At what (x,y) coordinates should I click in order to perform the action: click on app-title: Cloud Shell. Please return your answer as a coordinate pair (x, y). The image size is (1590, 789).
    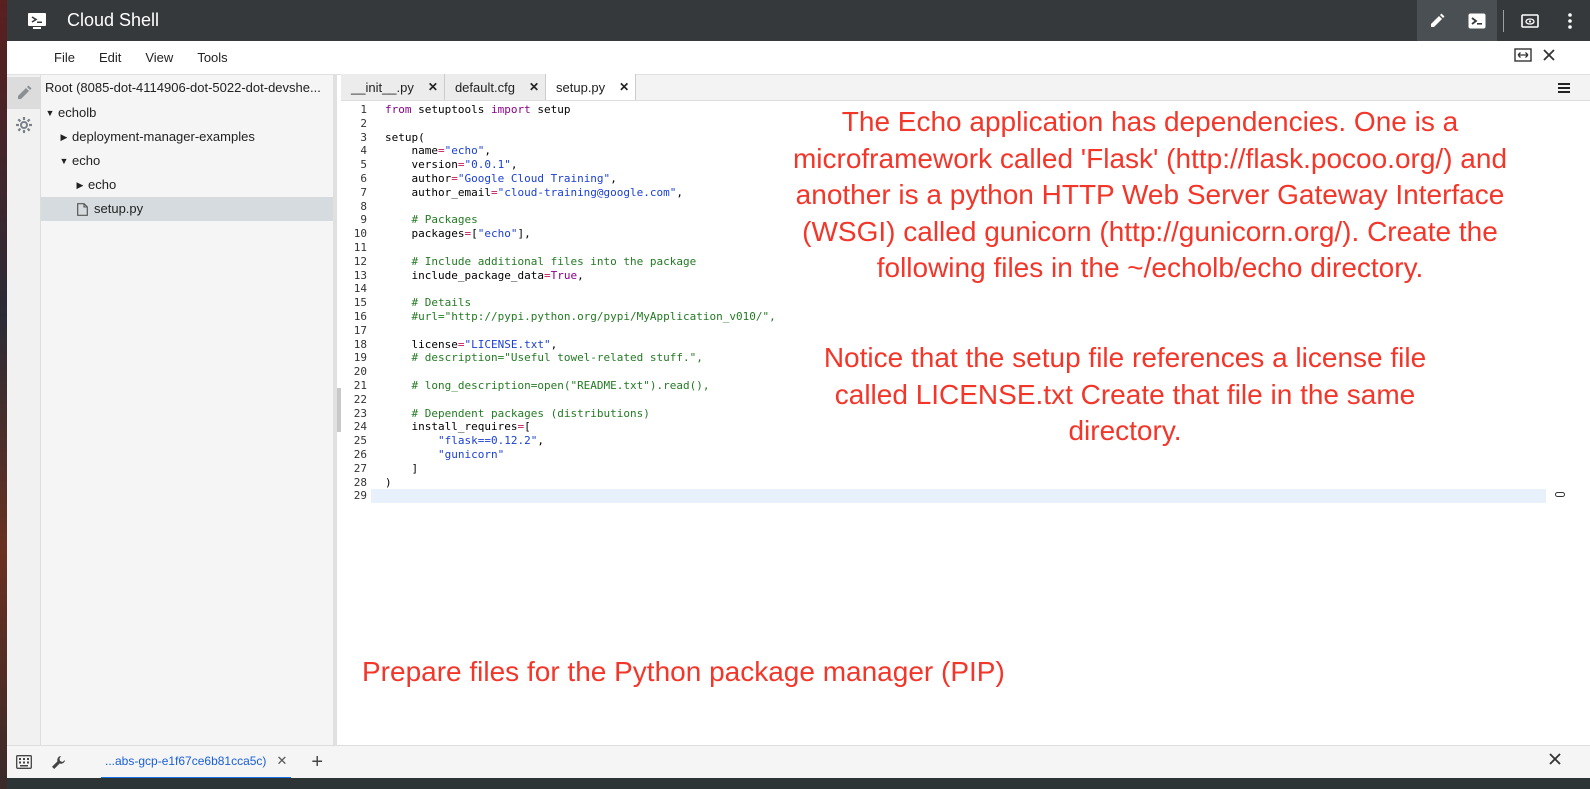
    Looking at the image, I should click on (113, 20).